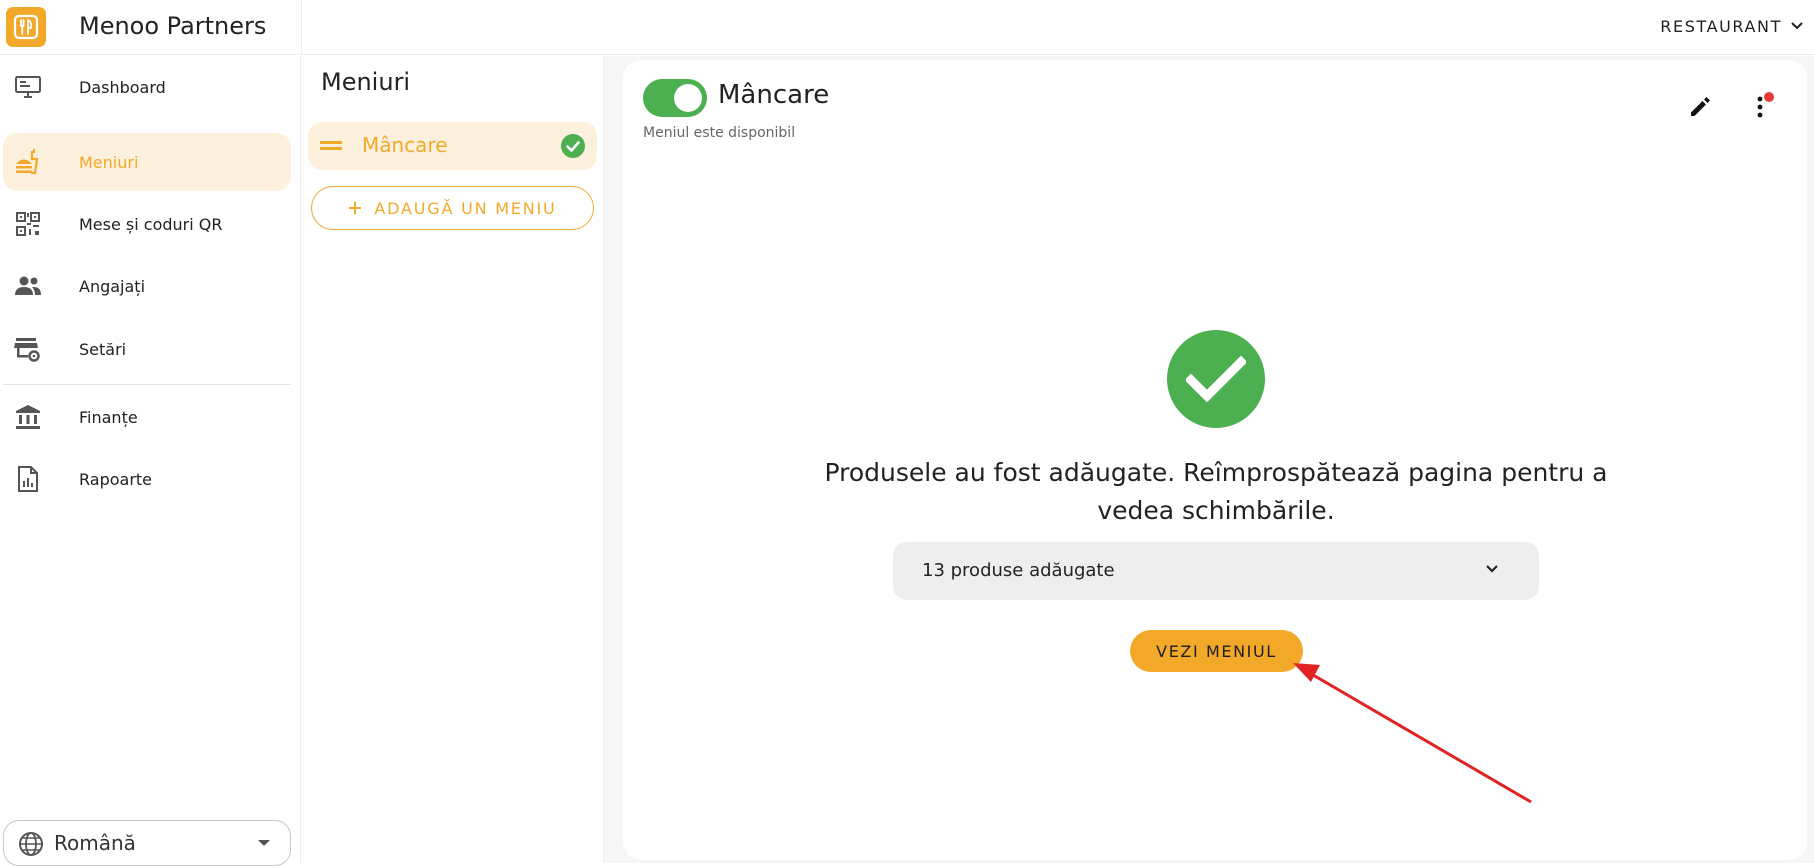 Image resolution: width=1814 pixels, height=866 pixels. I want to click on restaurant-label: RESTAURANT, so click(1721, 26).